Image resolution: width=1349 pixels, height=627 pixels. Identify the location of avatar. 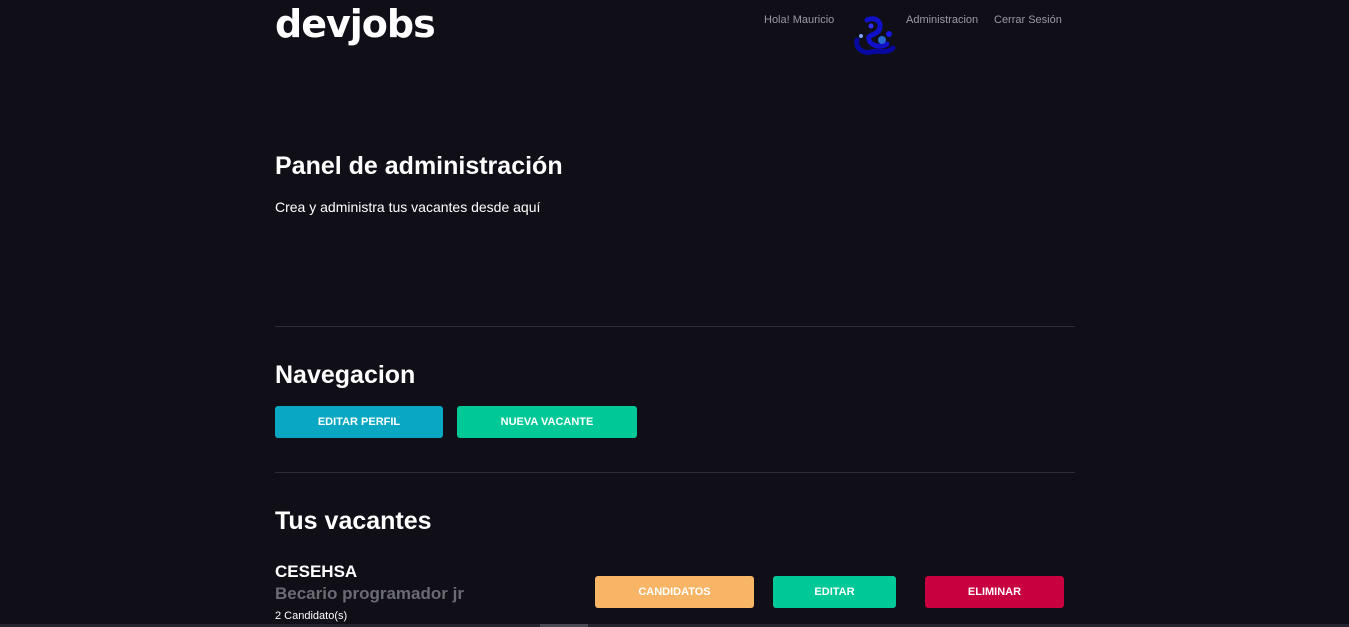
(874, 36).